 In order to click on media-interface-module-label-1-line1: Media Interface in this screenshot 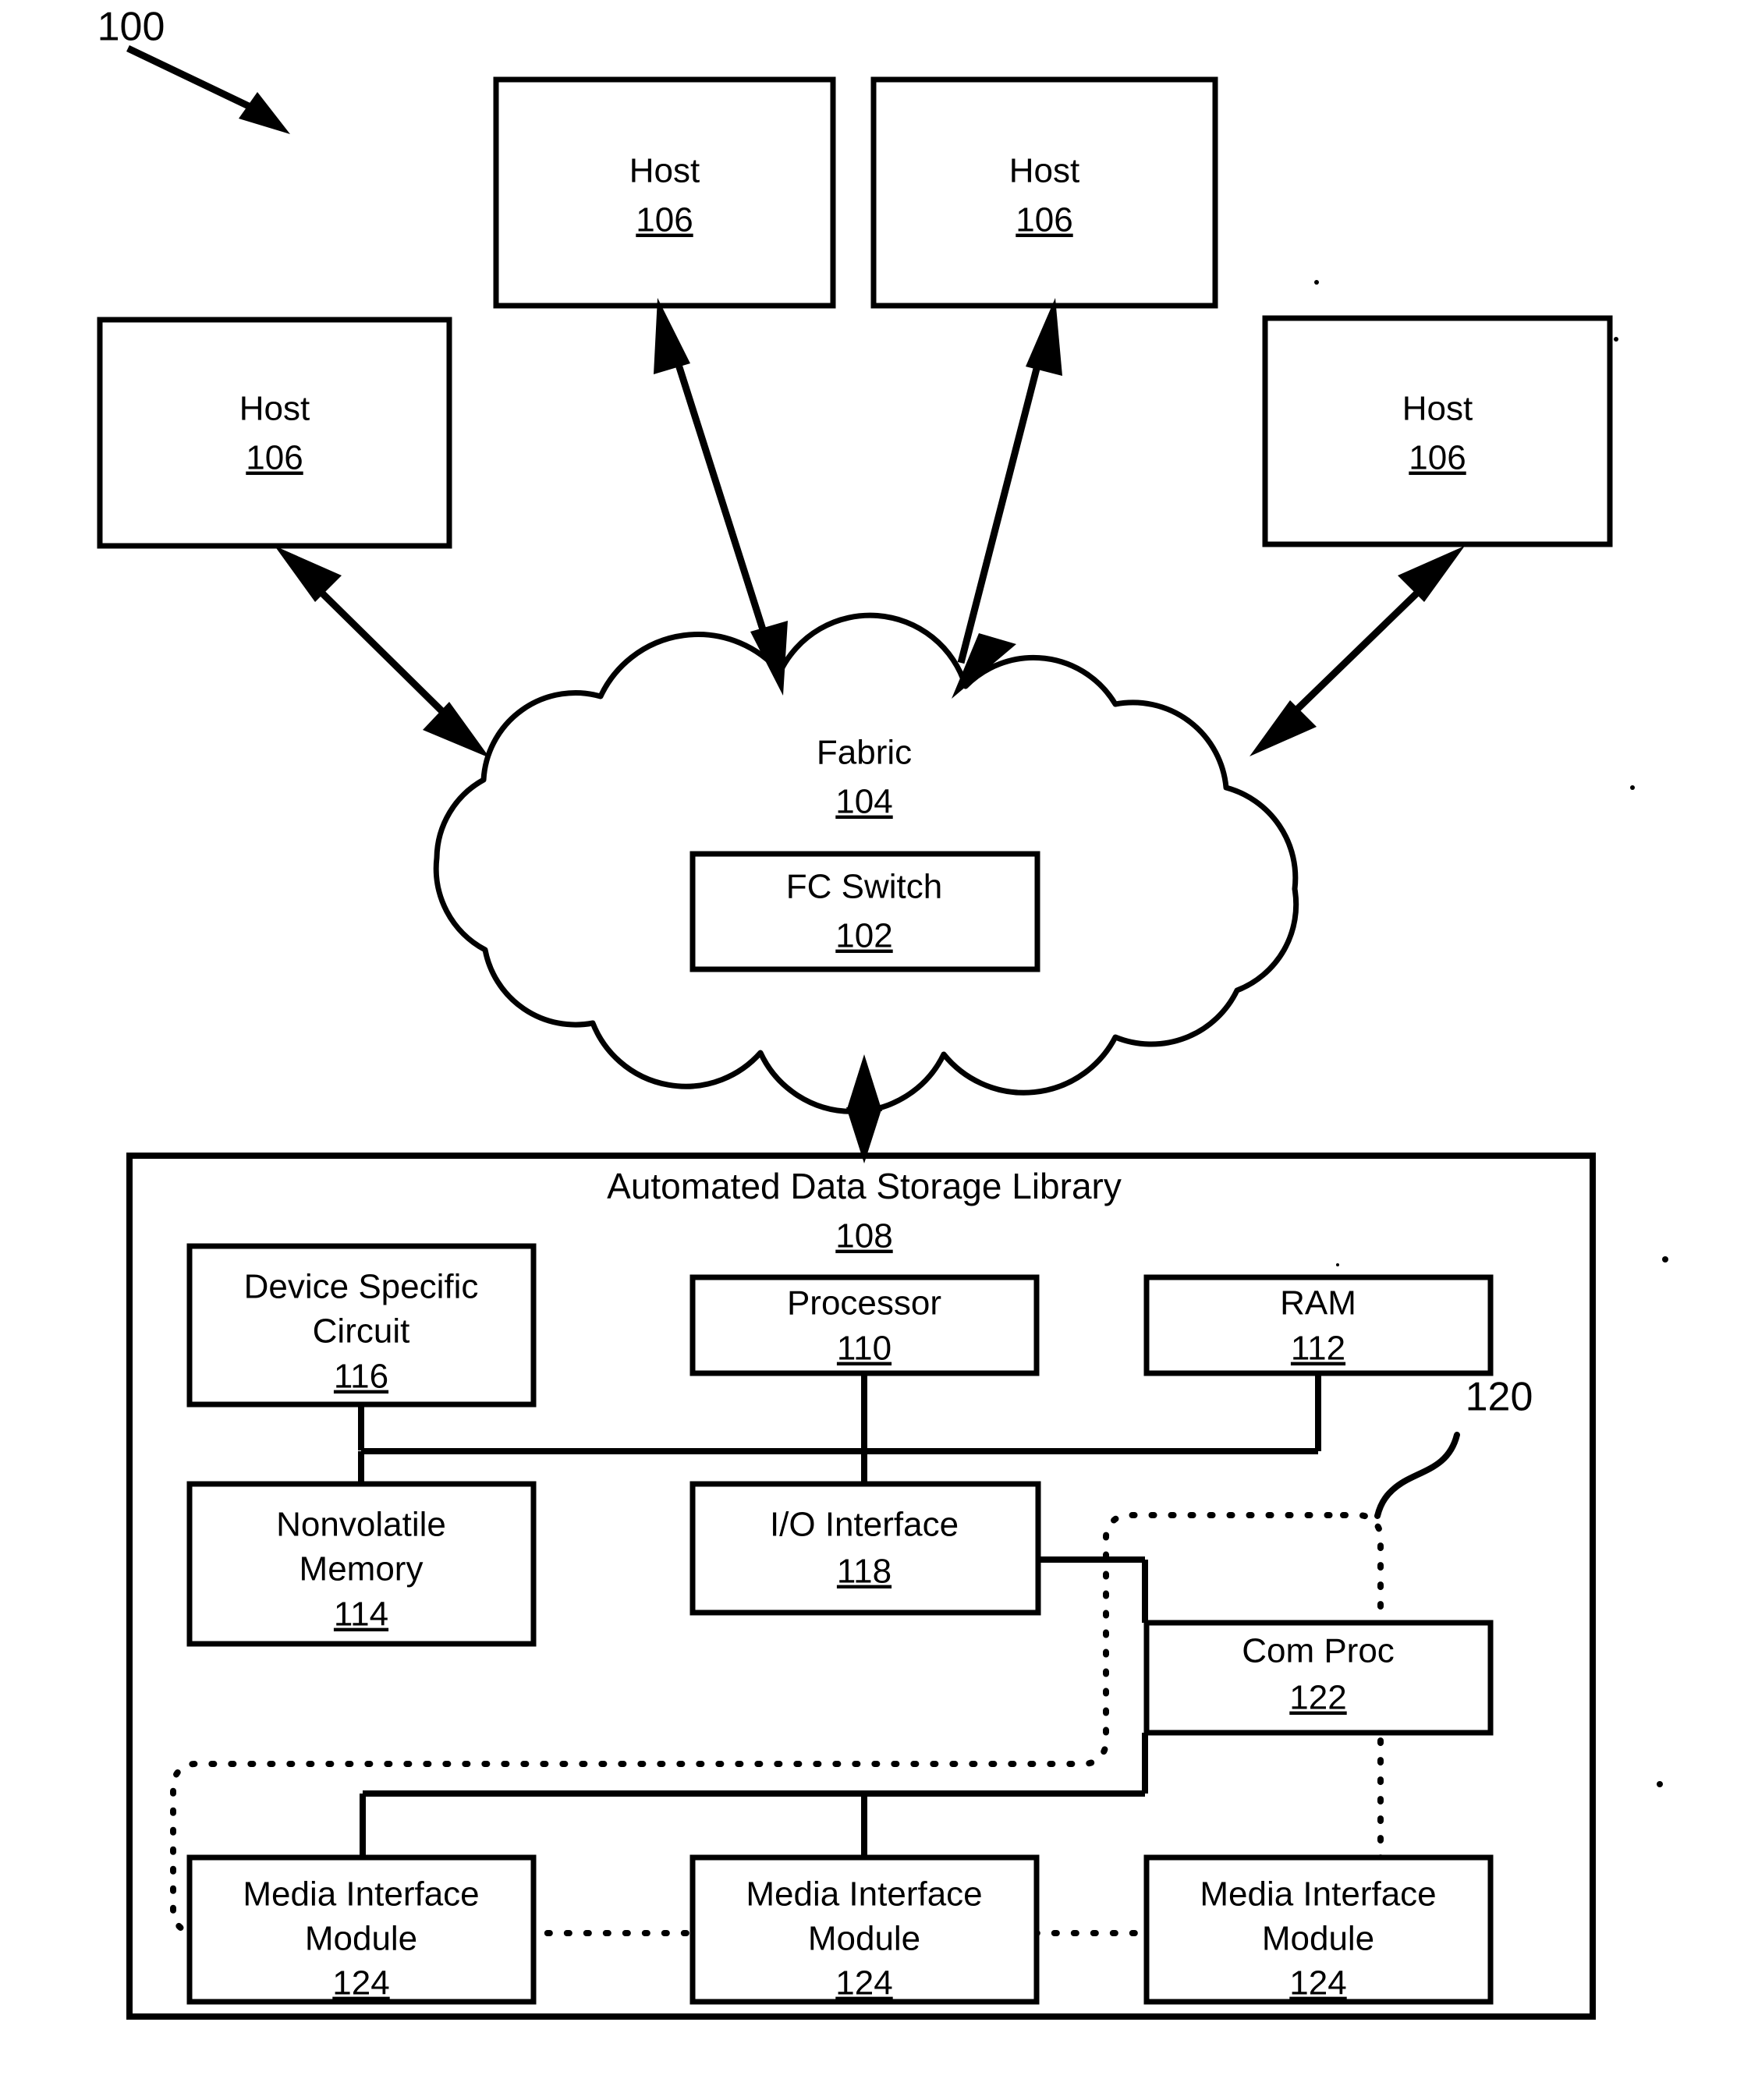, I will do `click(361, 1894)`.